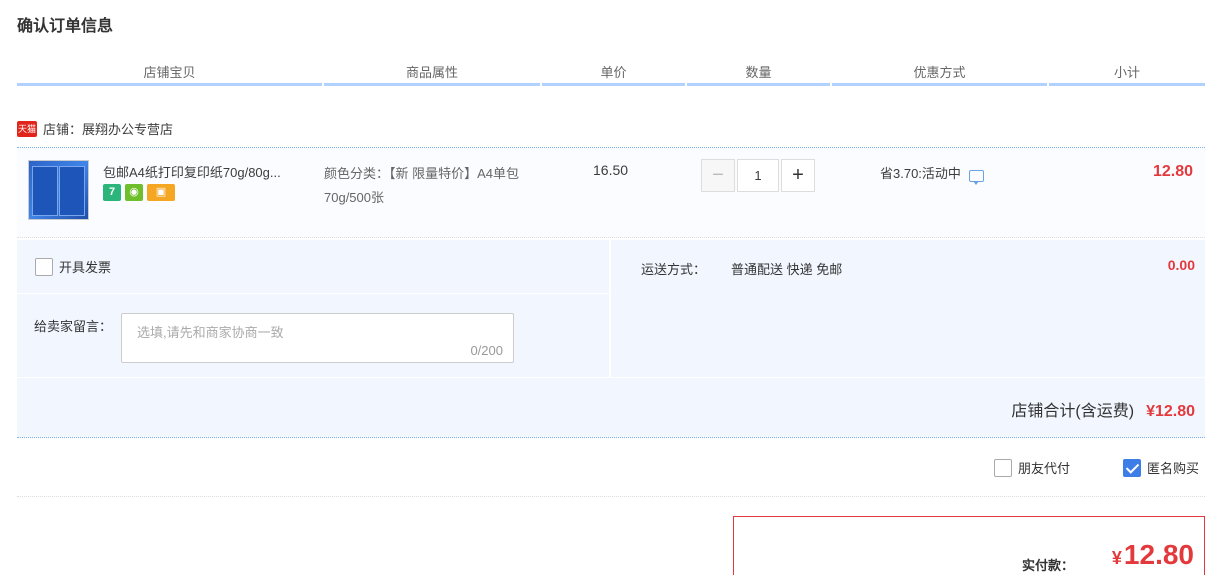 The width and height of the screenshot is (1213, 575). What do you see at coordinates (210, 332) in the screenshot?
I see `message-placeholder: 选填,请先和商家协商一致` at bounding box center [210, 332].